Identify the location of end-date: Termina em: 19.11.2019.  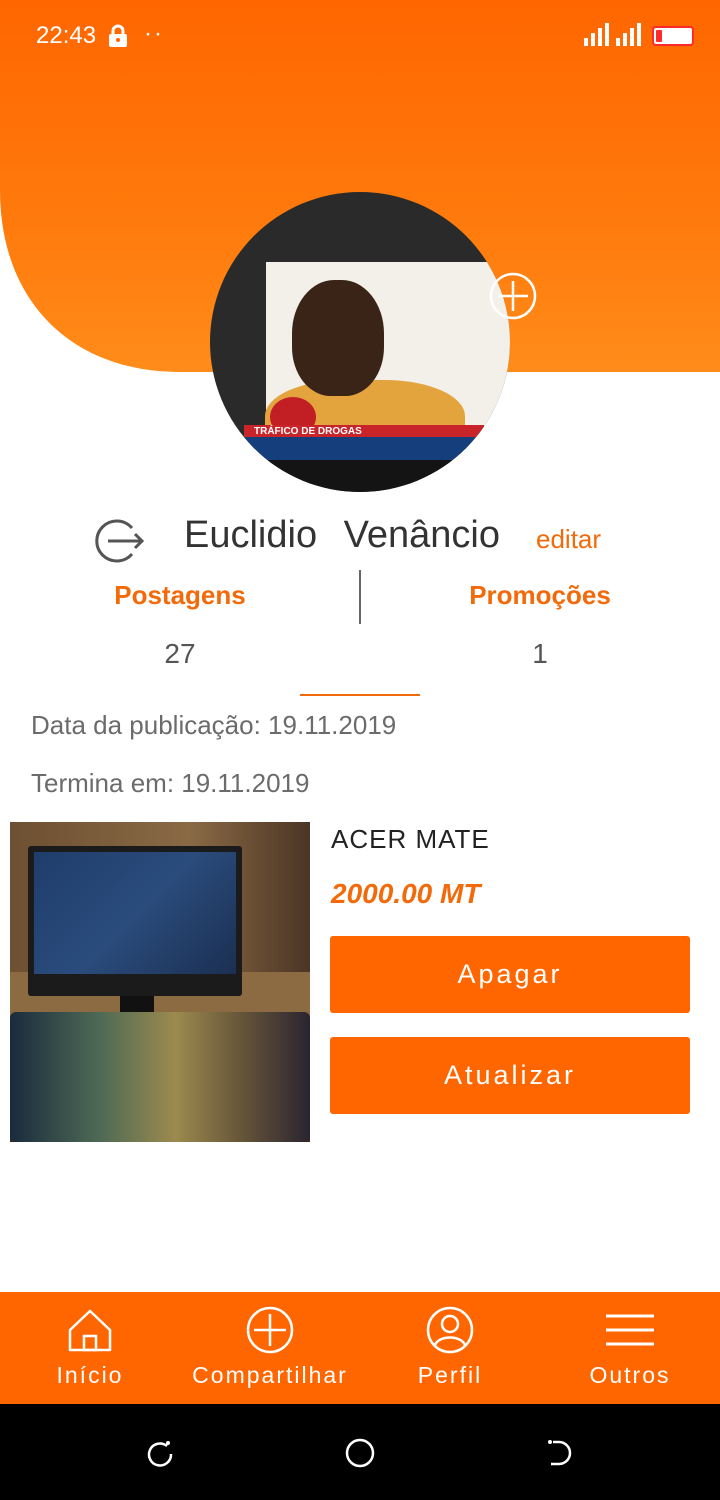
(170, 783).